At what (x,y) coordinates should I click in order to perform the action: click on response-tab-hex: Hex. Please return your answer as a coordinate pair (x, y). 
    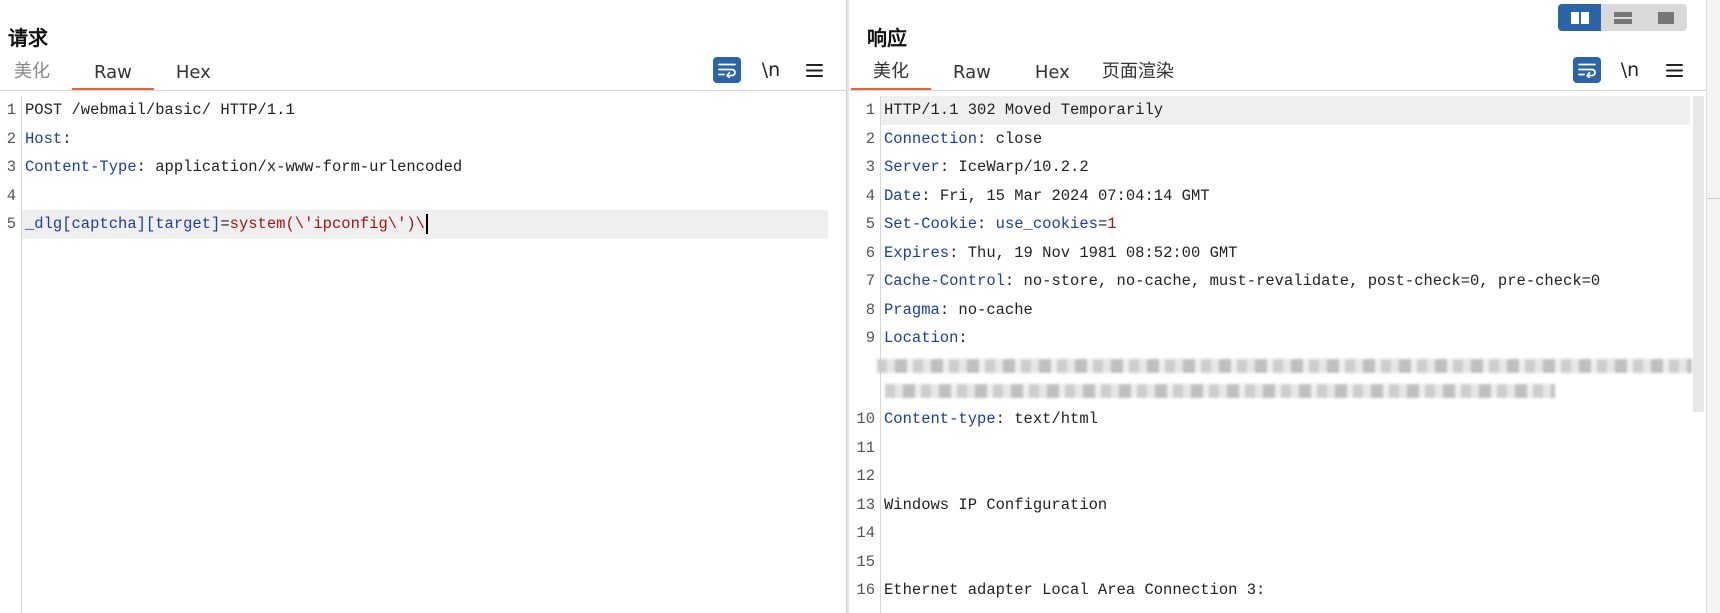
    Looking at the image, I should click on (1052, 73).